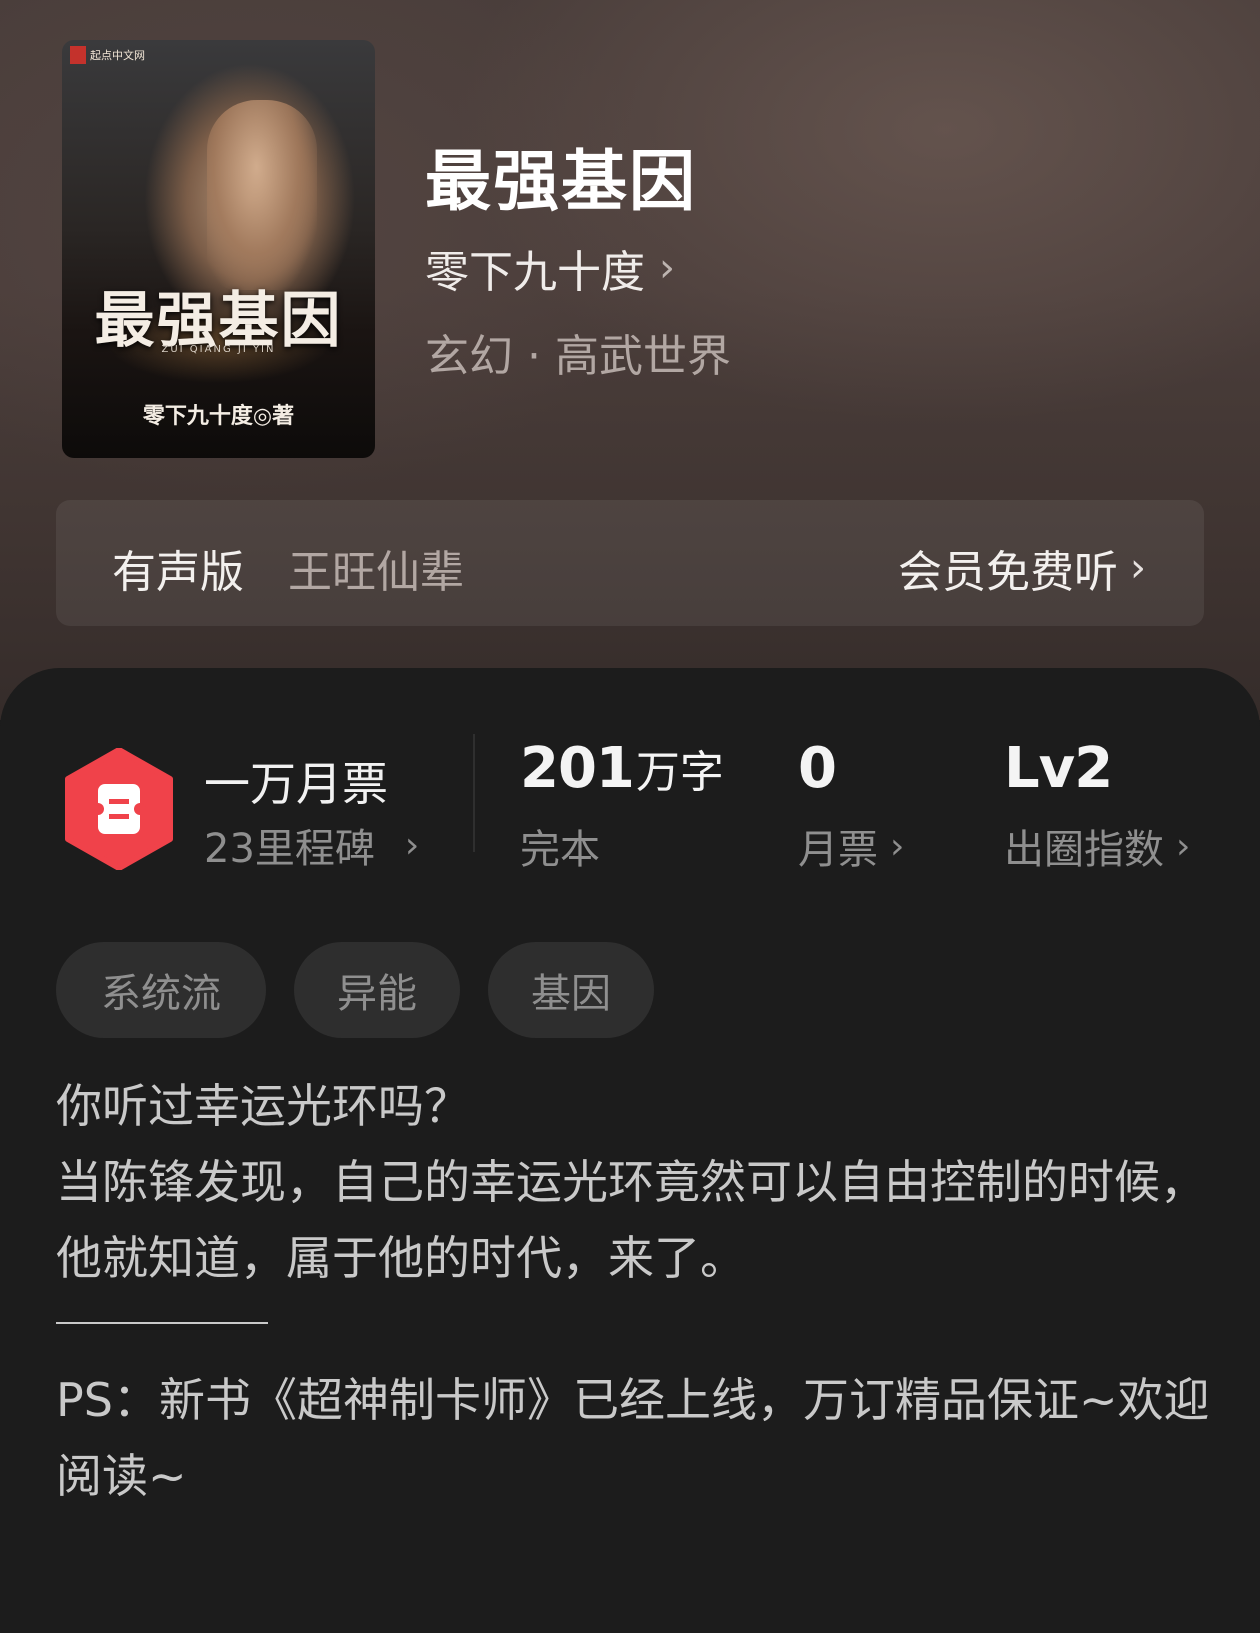  I want to click on tag-chip: 异能, so click(377, 990).